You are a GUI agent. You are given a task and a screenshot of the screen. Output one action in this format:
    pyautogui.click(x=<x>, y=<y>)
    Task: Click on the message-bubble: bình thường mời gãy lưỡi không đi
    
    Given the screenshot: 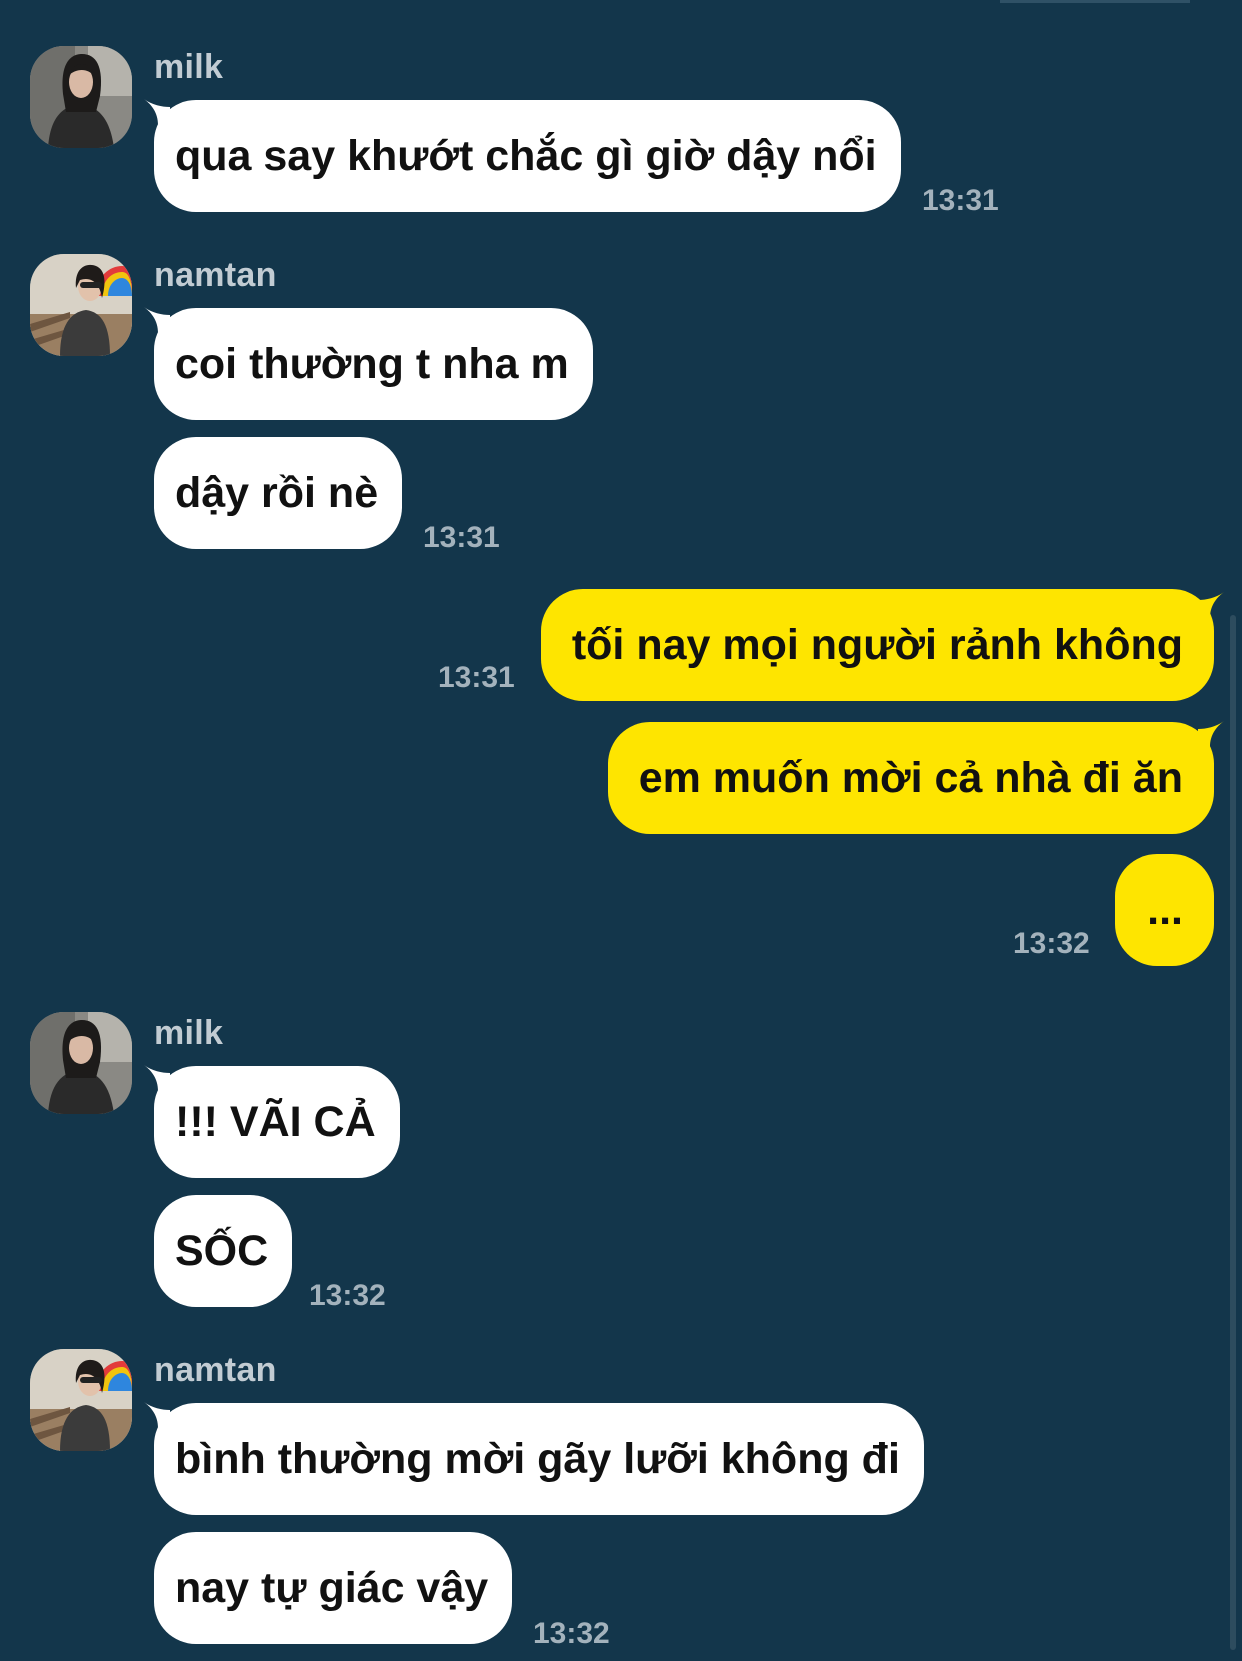 What is the action you would take?
    pyautogui.click(x=539, y=1459)
    